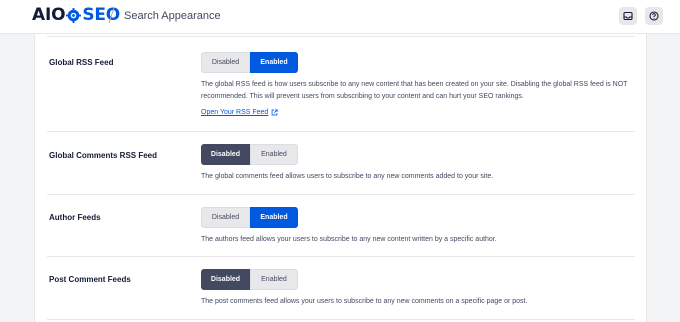 This screenshot has width=680, height=322. What do you see at coordinates (274, 112) in the screenshot?
I see `external-link-icon` at bounding box center [274, 112].